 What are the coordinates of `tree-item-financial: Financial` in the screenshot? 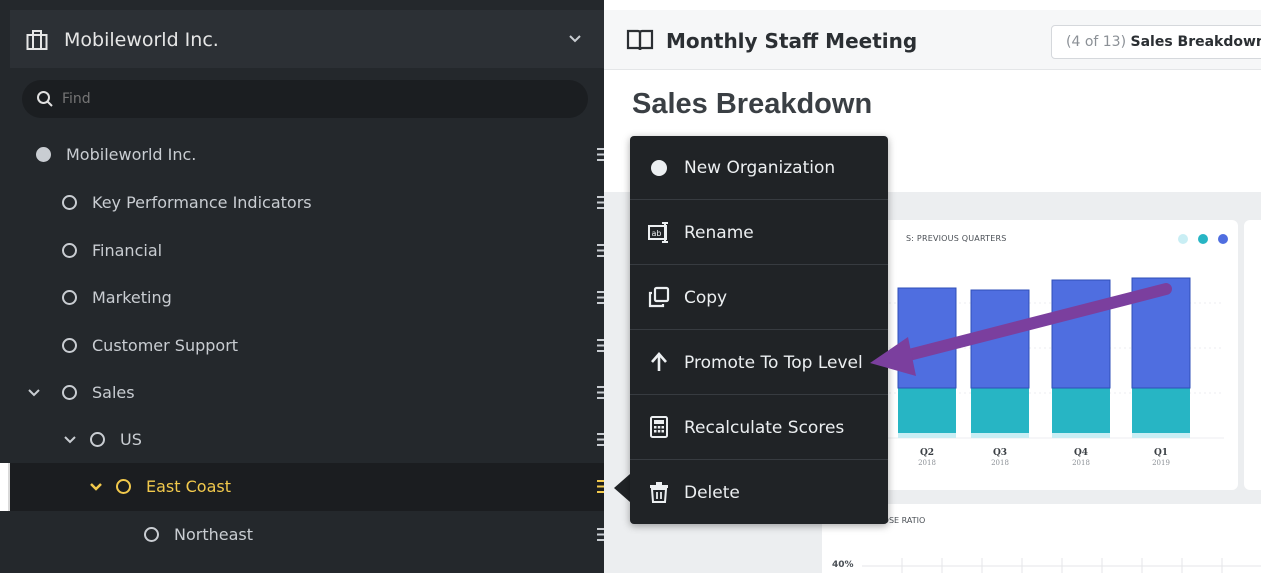 It's located at (307, 251).